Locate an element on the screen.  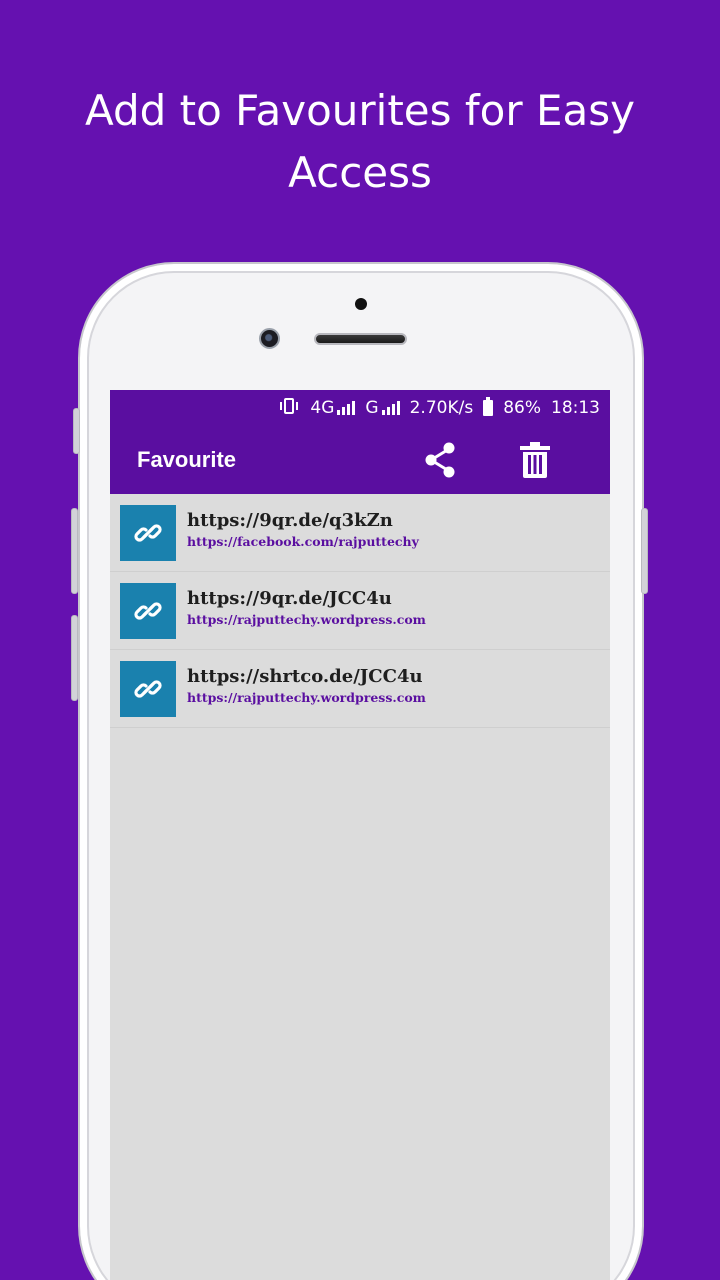
phone-sensor is located at coordinates (361, 304).